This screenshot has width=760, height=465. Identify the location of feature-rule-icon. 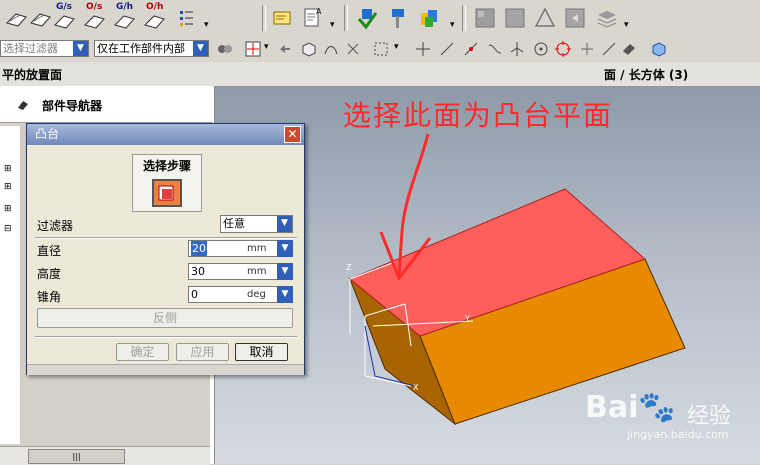
(353, 49).